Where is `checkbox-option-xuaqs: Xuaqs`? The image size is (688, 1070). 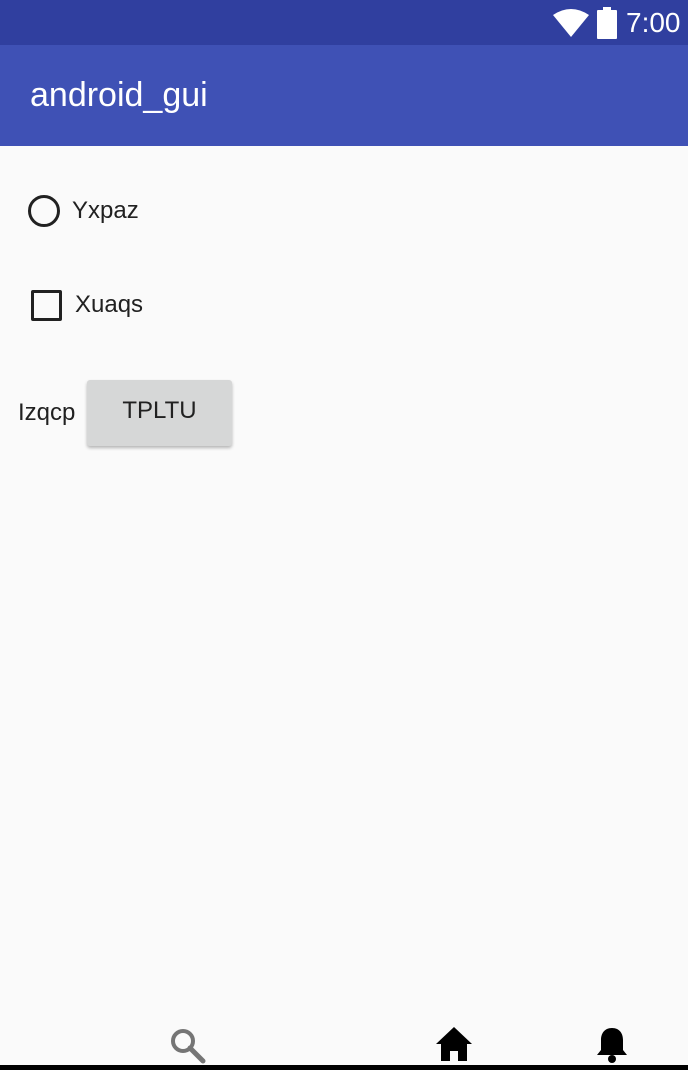 checkbox-option-xuaqs: Xuaqs is located at coordinates (87, 305).